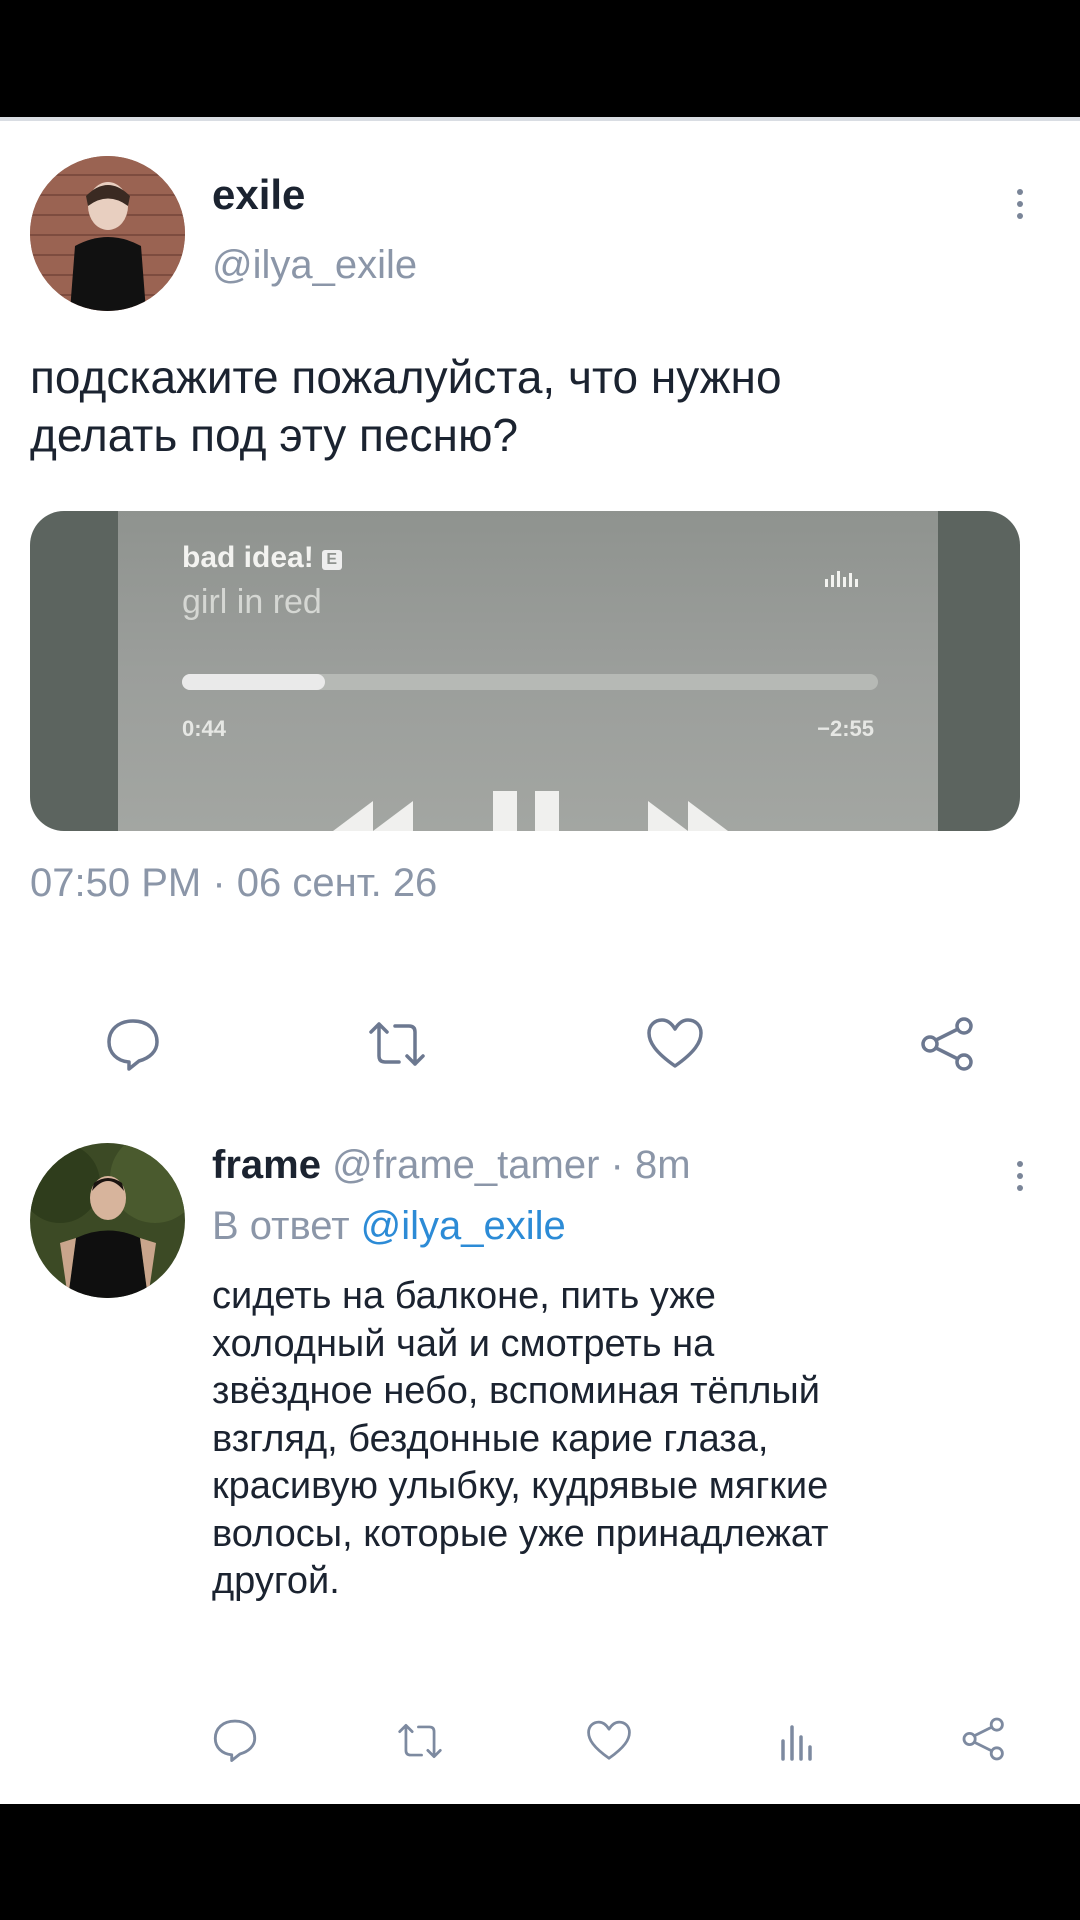 Image resolution: width=1080 pixels, height=1920 pixels. I want to click on reply-text-line: красивую улыбку, кудрявые мягкие, so click(520, 1486).